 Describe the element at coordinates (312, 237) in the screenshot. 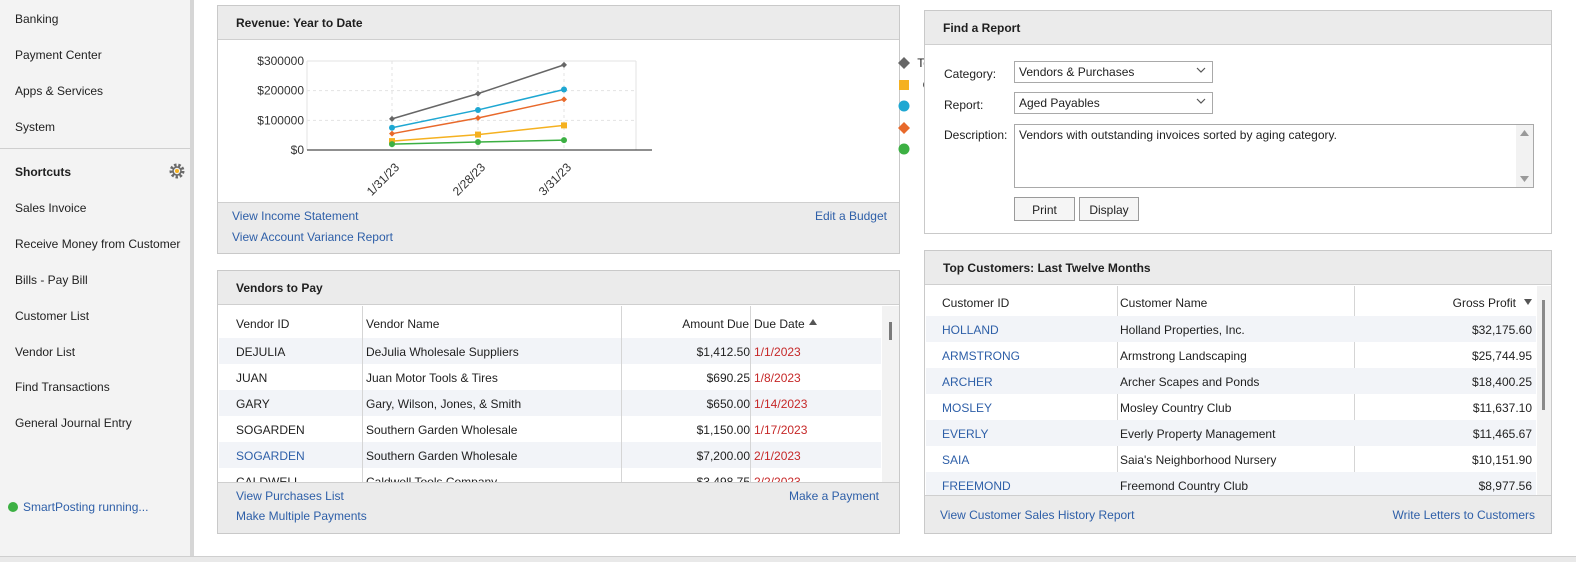

I see `view-variance-report-link: View Account Variance Report` at that location.